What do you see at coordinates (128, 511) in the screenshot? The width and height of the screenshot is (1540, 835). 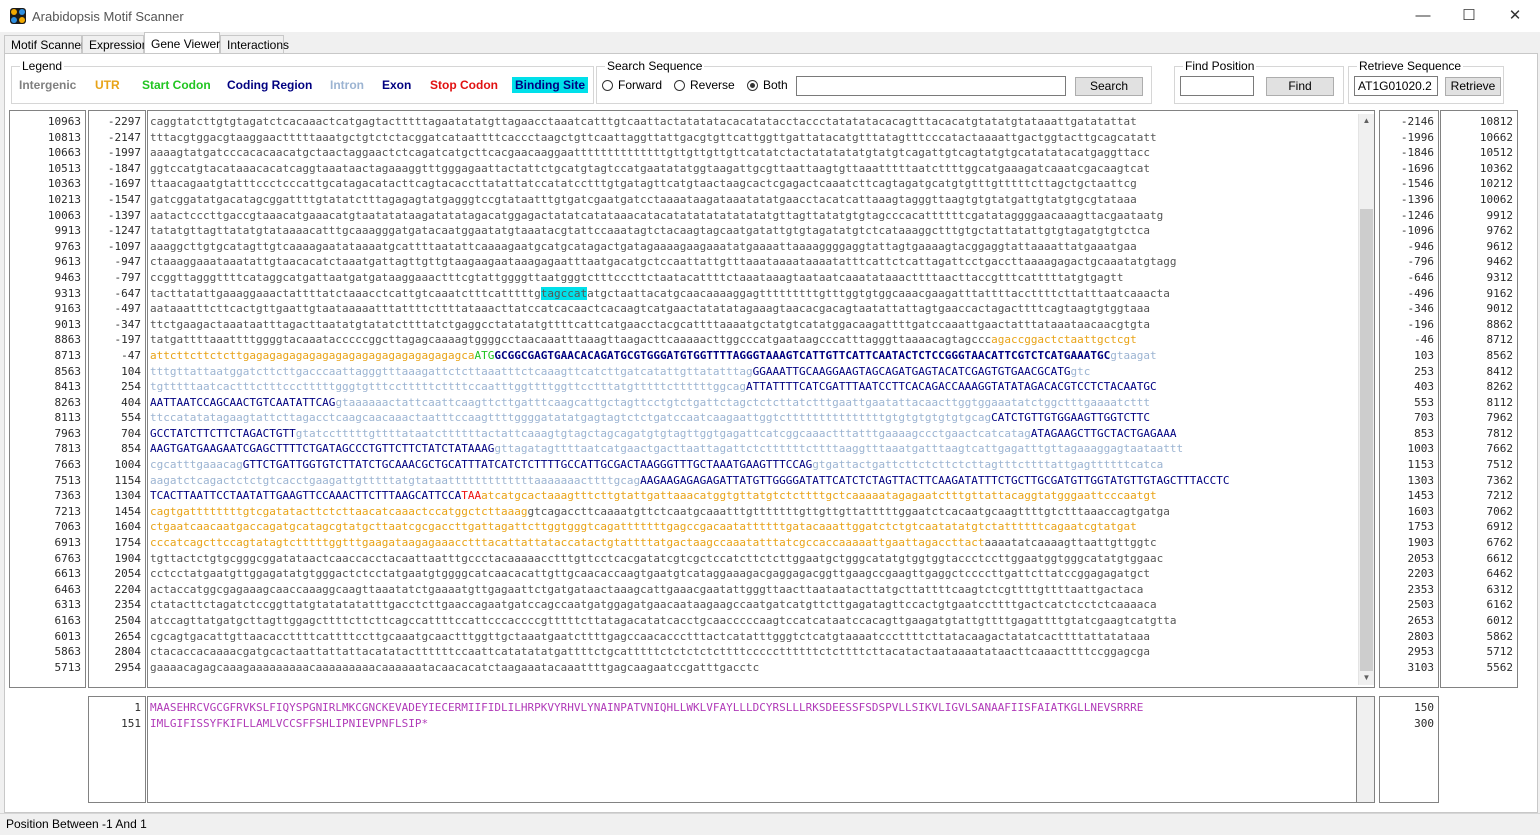 I see `relative-position-label: 1454` at bounding box center [128, 511].